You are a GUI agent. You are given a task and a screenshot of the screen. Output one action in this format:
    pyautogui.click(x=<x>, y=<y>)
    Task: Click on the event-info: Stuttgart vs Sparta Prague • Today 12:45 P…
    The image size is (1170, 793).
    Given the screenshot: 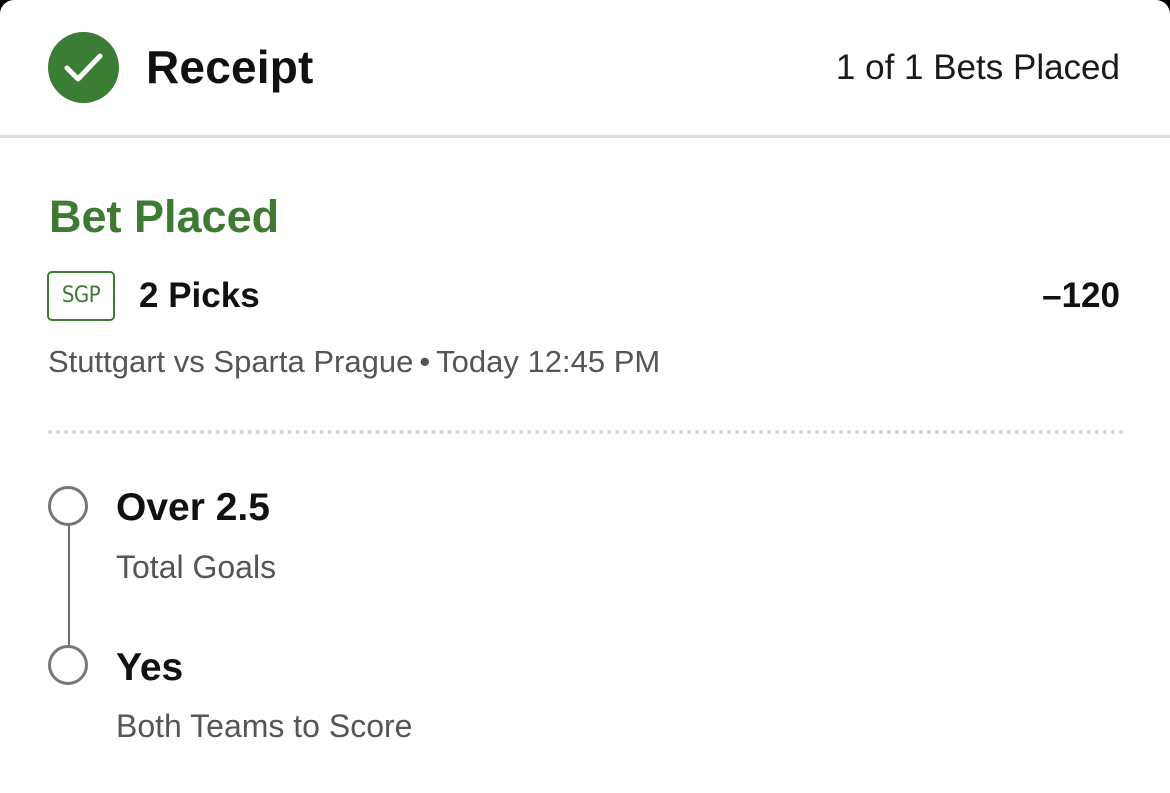 What is the action you would take?
    pyautogui.click(x=354, y=362)
    